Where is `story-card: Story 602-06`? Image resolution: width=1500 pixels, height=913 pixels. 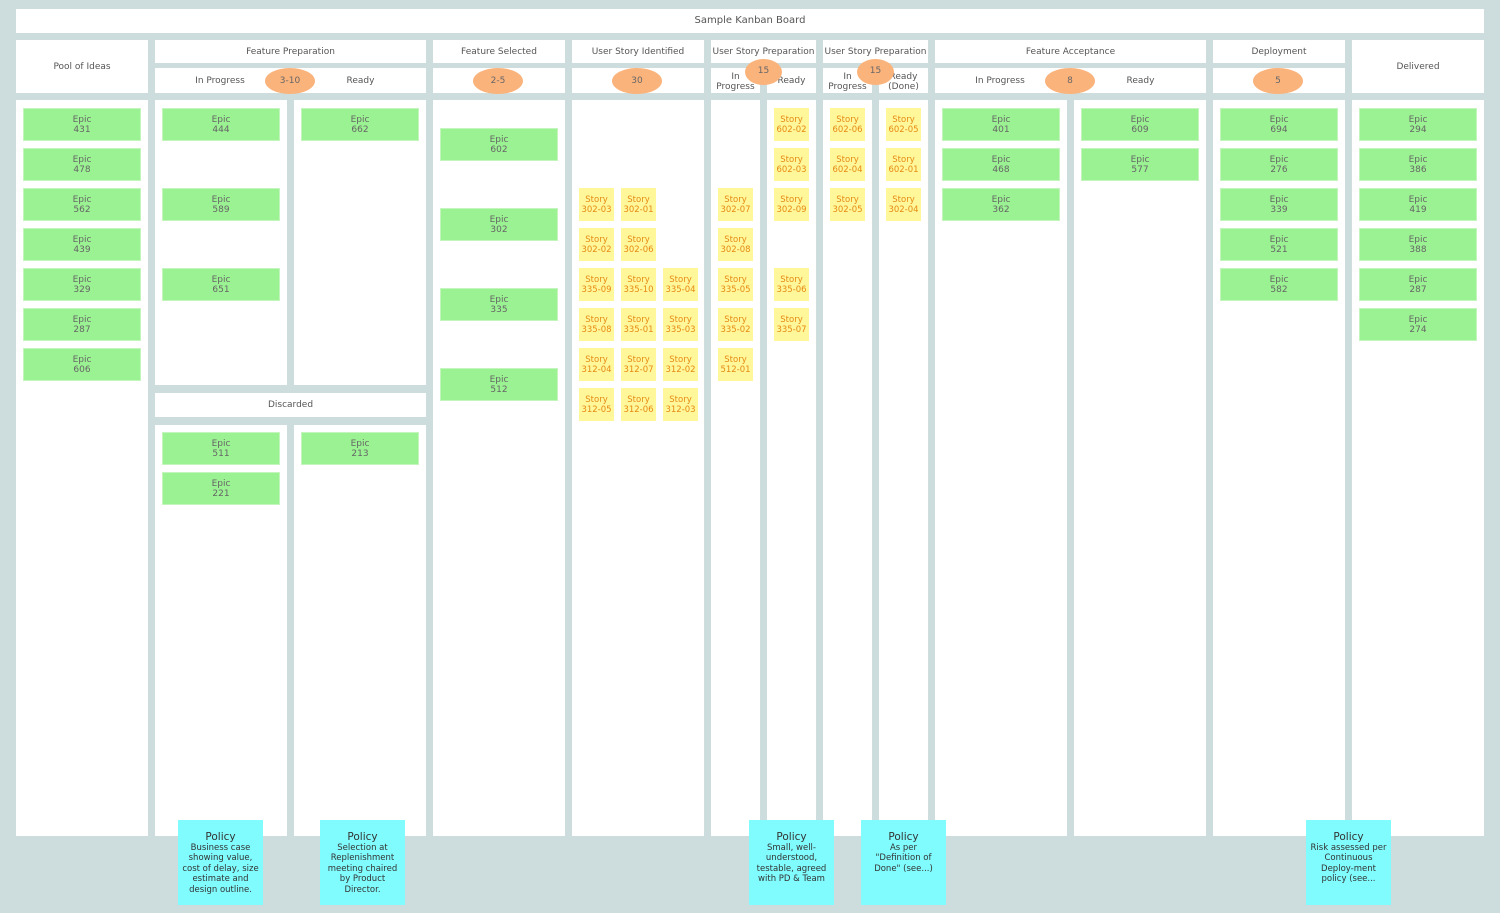
story-card: Story 602-06 is located at coordinates (847, 124).